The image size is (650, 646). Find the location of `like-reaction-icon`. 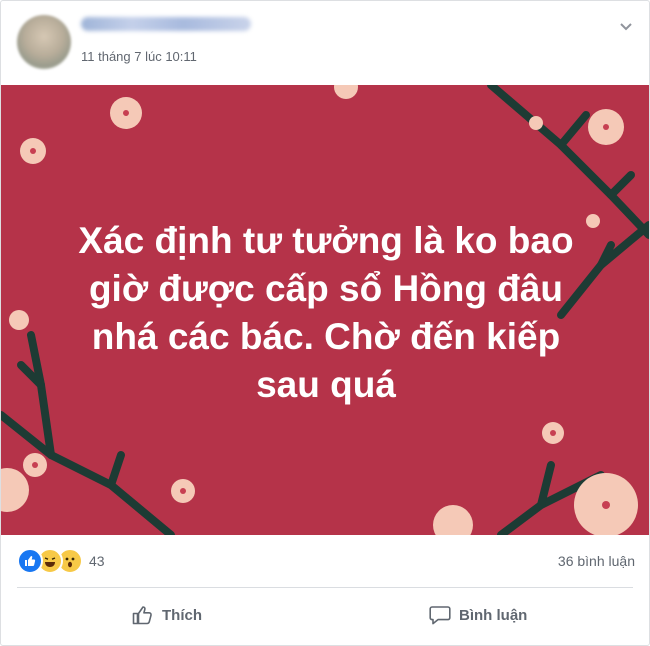

like-reaction-icon is located at coordinates (30, 561).